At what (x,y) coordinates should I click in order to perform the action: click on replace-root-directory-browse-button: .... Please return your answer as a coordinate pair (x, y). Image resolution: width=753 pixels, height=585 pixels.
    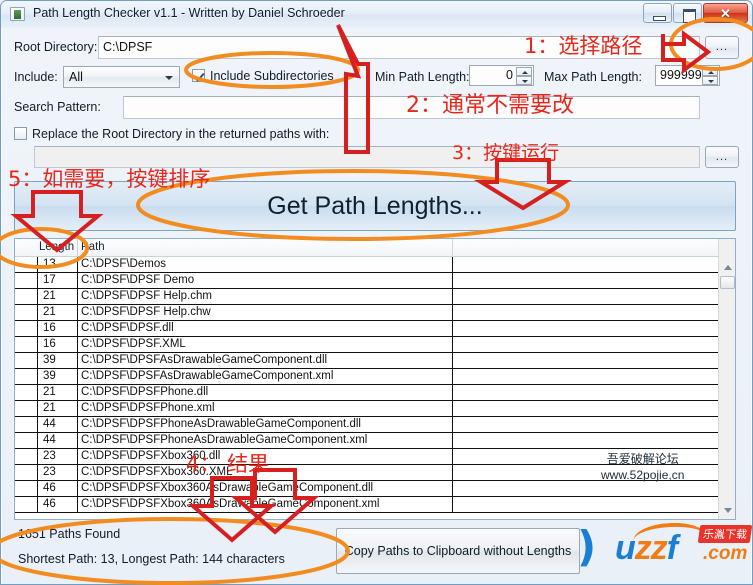
    Looking at the image, I should click on (722, 157).